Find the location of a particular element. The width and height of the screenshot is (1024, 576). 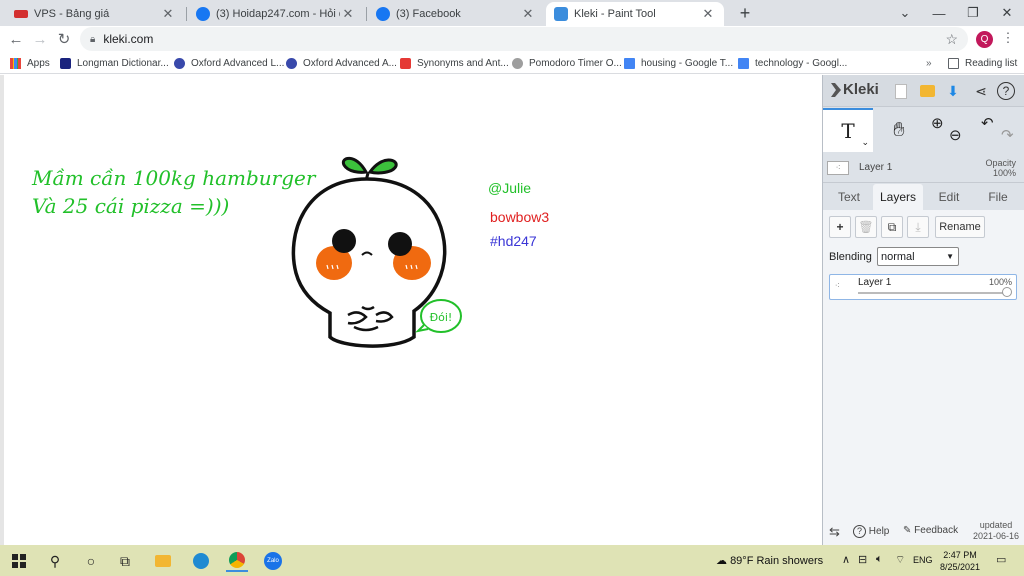

undo-icon: ↶ is located at coordinates (987, 123).